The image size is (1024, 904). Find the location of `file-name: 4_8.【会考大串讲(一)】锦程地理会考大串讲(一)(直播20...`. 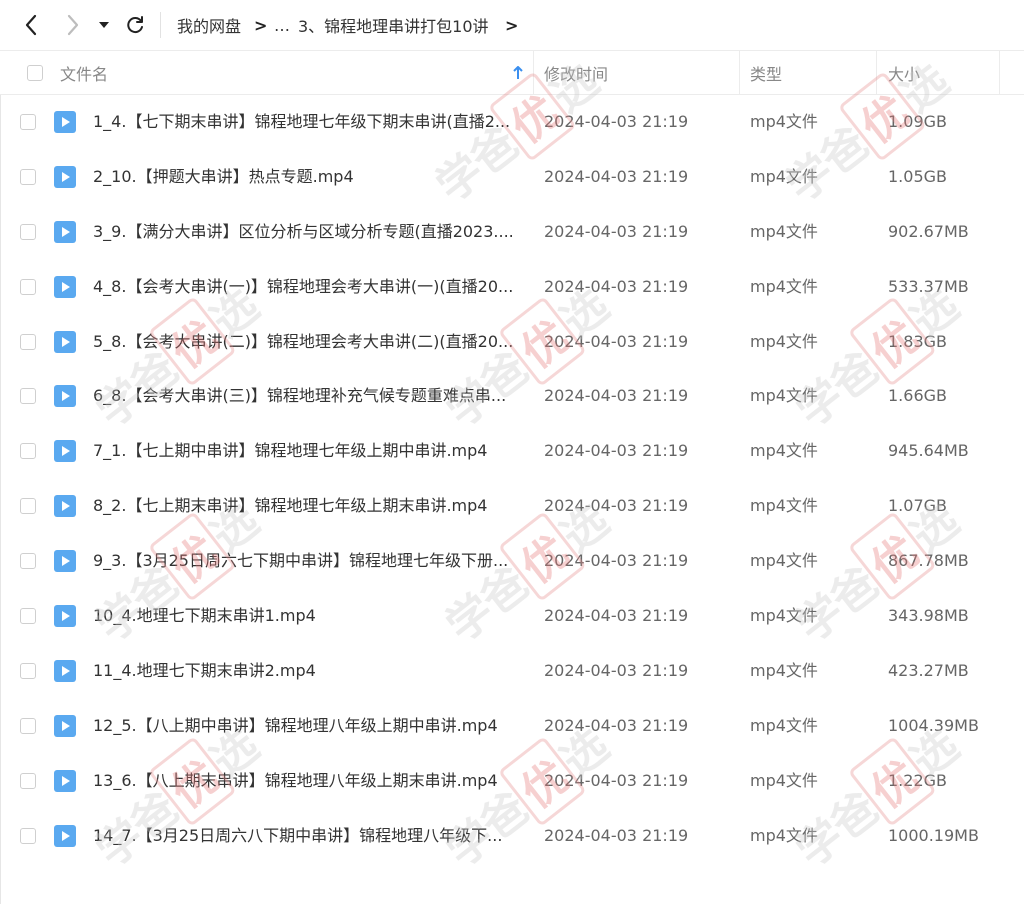

file-name: 4_8.【会考大串讲(一)】锦程地理会考大串讲(一)(直播20... is located at coordinates (308, 287).